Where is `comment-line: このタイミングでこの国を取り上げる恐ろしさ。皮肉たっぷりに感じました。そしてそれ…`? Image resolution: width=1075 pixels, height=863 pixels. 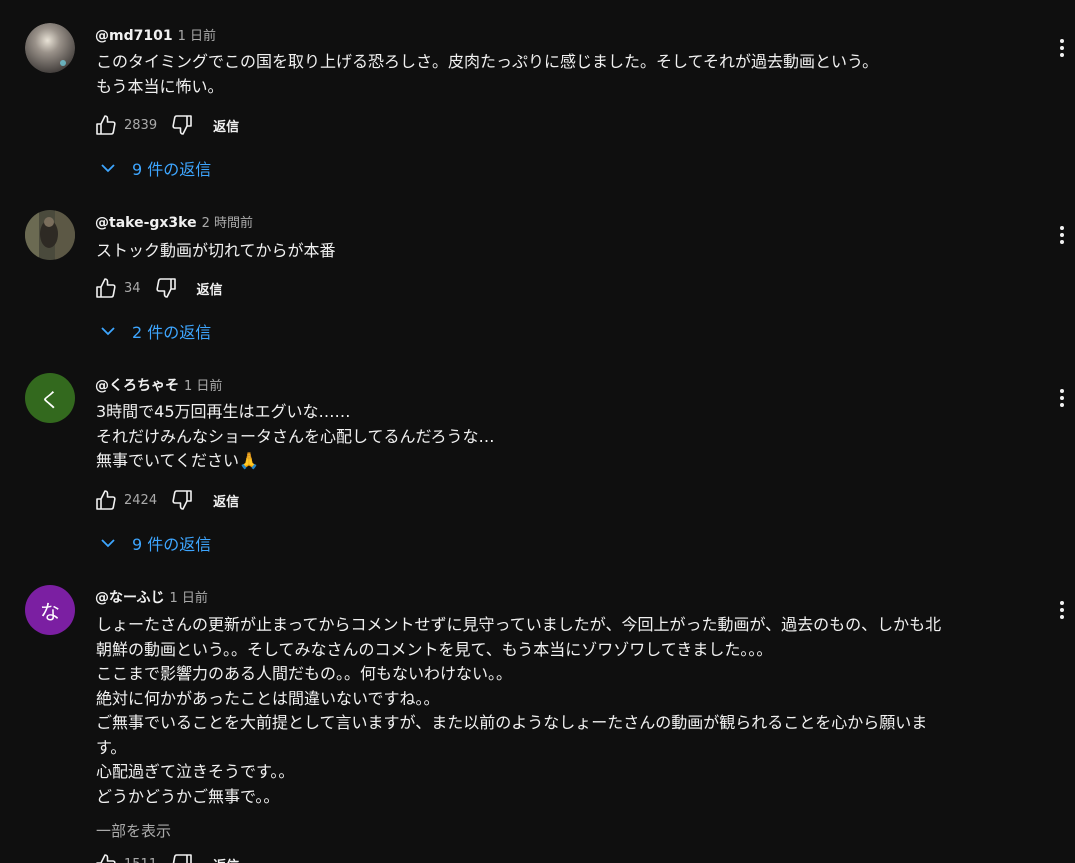 comment-line: このタイミングでこの国を取り上げる恐ろしさ。皮肉たっぷりに感じました。そしてそれ… is located at coordinates (487, 61).